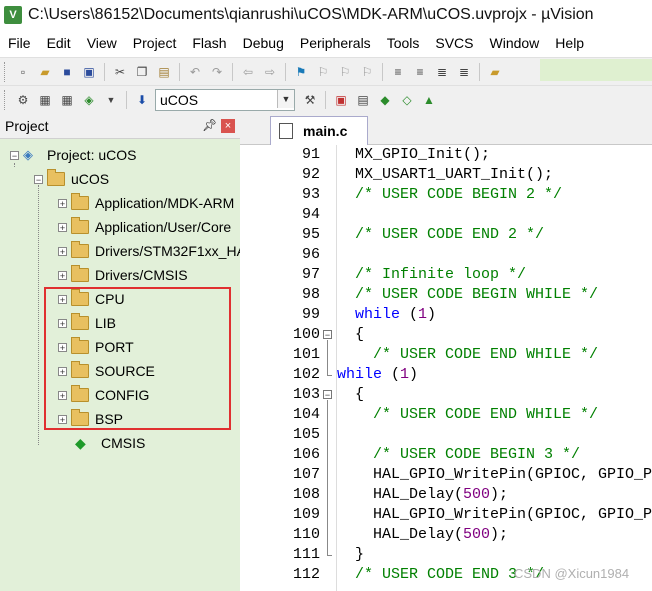 The height and width of the screenshot is (591, 652). Describe the element at coordinates (440, 575) in the screenshot. I see `code-line: /* USER CODE END 3 */` at that location.